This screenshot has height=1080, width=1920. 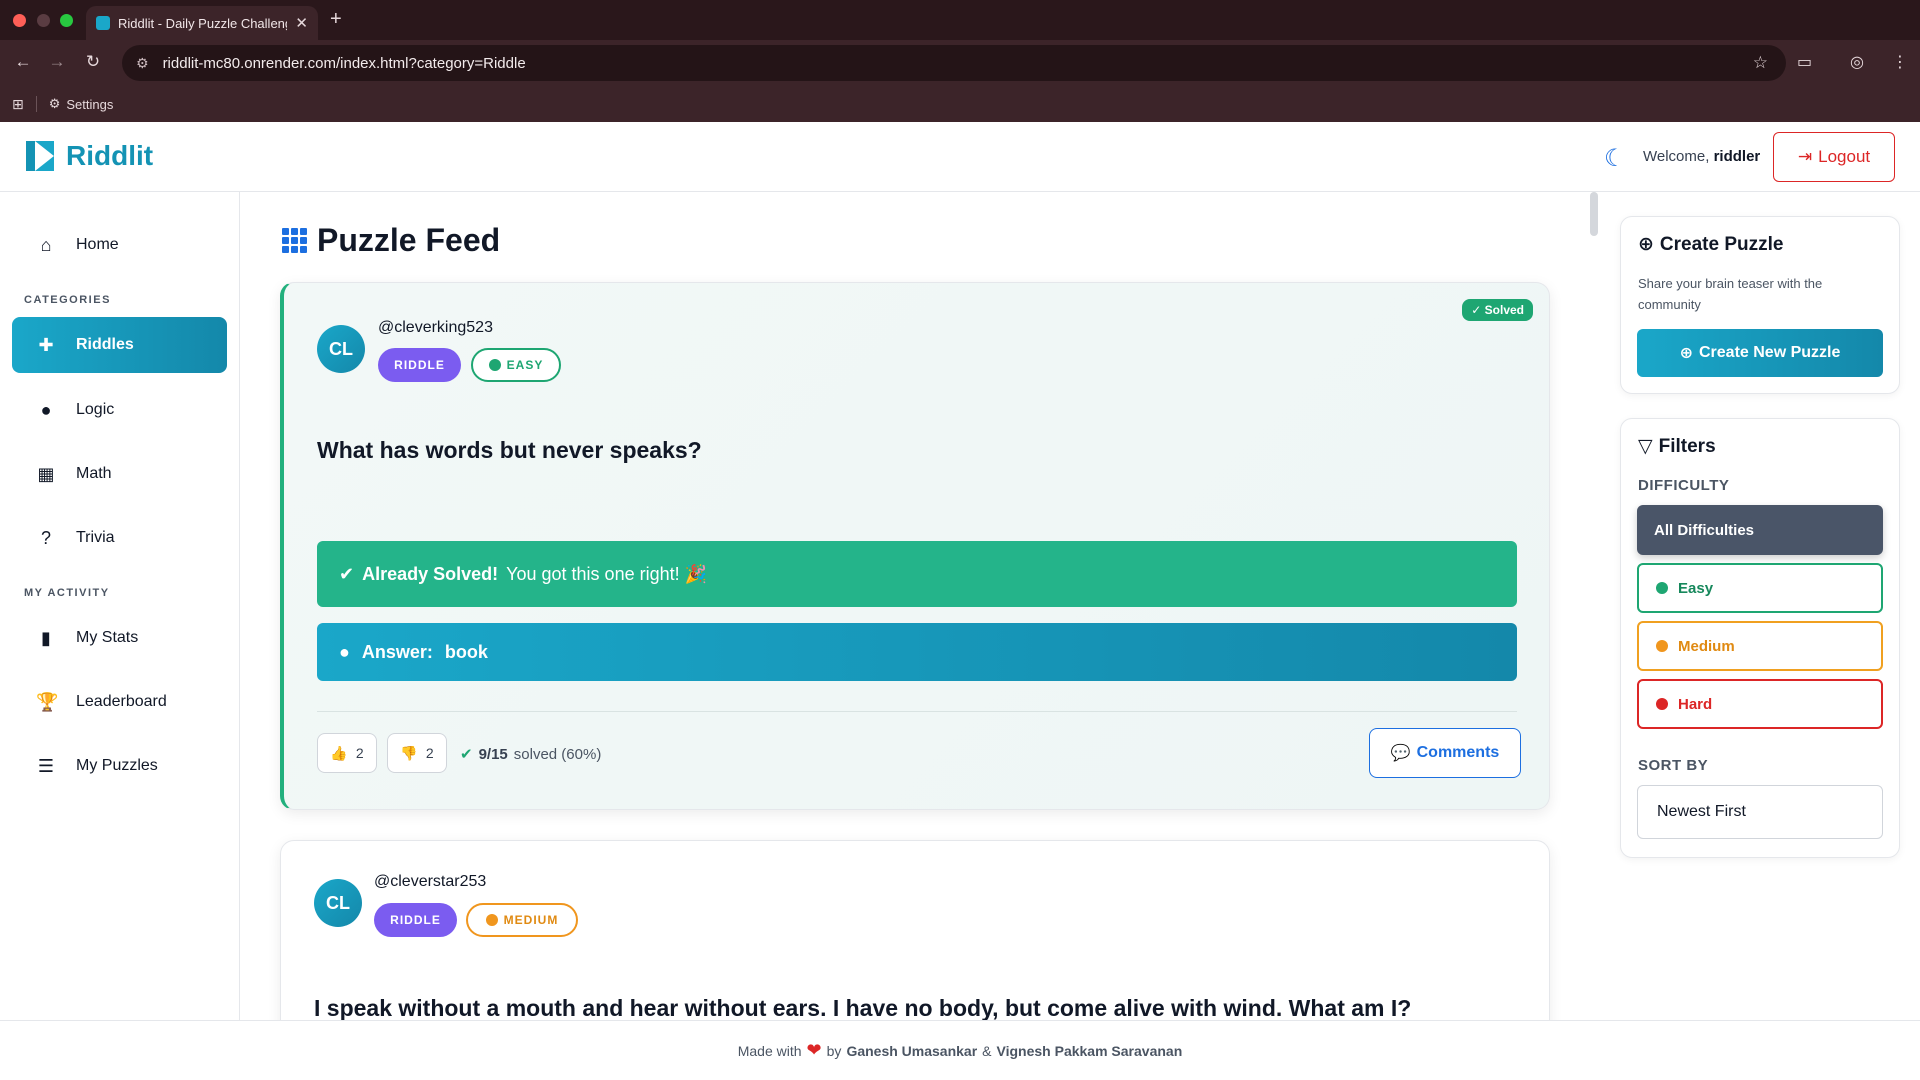 What do you see at coordinates (18, 104) in the screenshot?
I see `apps-grid-icon: ⊞` at bounding box center [18, 104].